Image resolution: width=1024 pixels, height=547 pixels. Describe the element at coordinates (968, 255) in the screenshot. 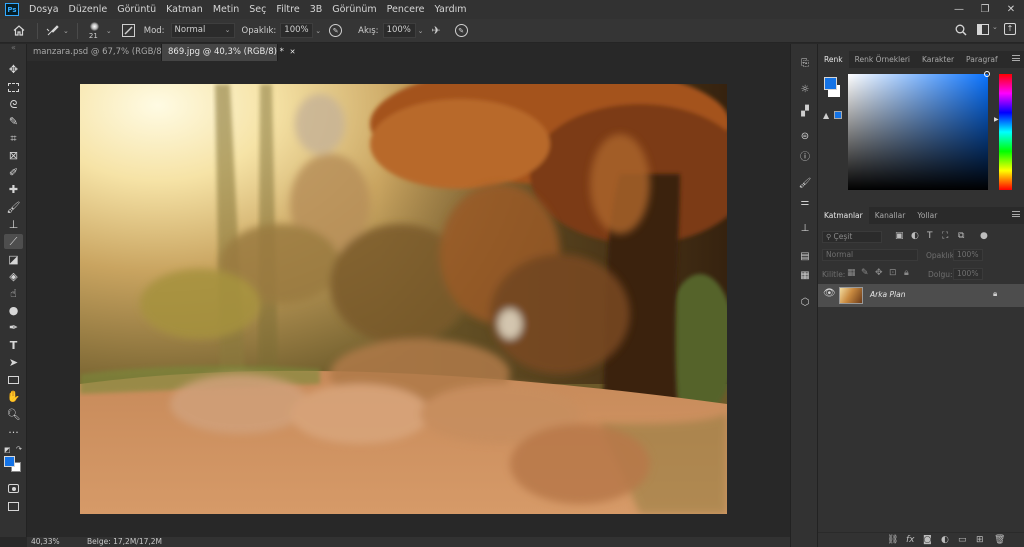

I see `layer-opacity-input: 100%` at that location.